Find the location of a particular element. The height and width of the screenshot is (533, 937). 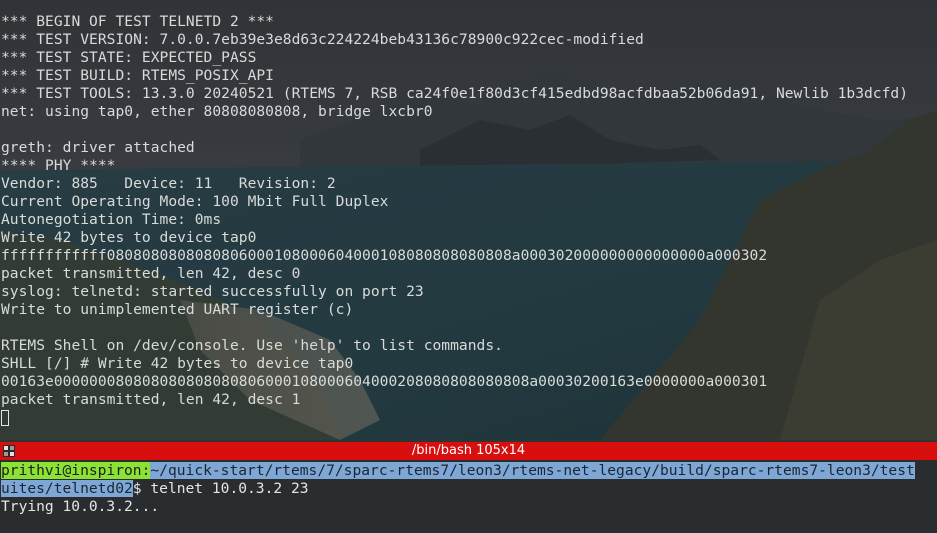

pane-title: /bin/bash 105x14 is located at coordinates (468, 450).